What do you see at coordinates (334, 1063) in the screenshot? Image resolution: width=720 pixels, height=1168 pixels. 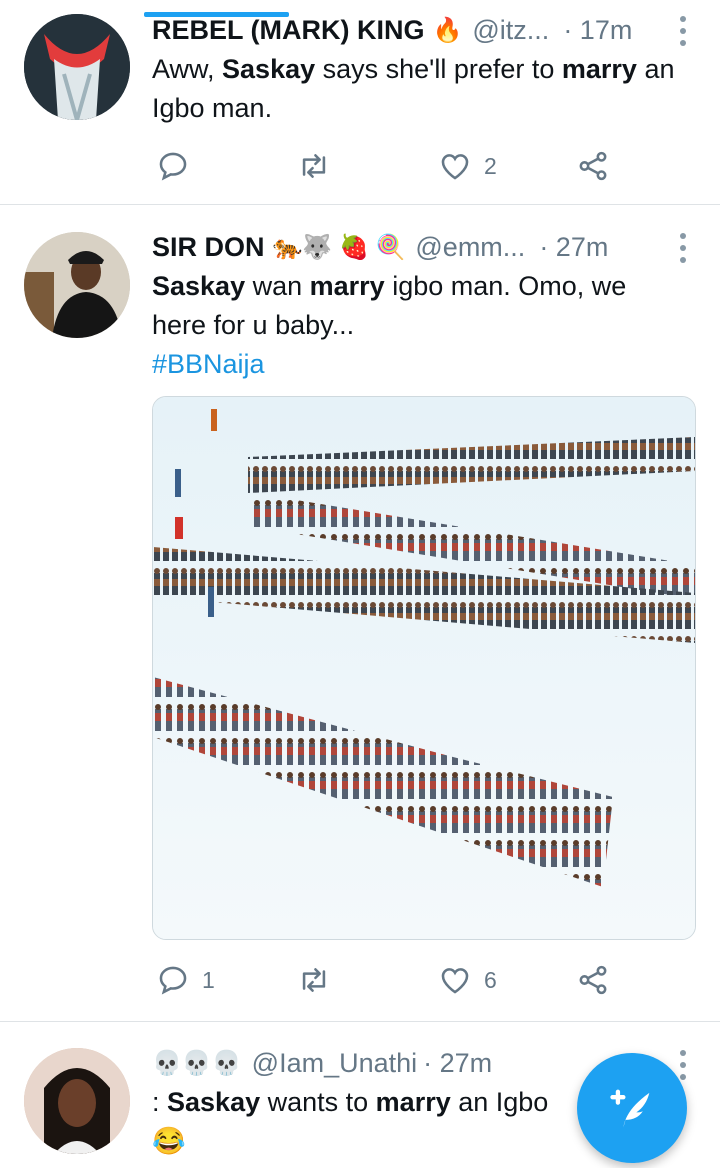 I see `handle: @Iam_Unathi` at bounding box center [334, 1063].